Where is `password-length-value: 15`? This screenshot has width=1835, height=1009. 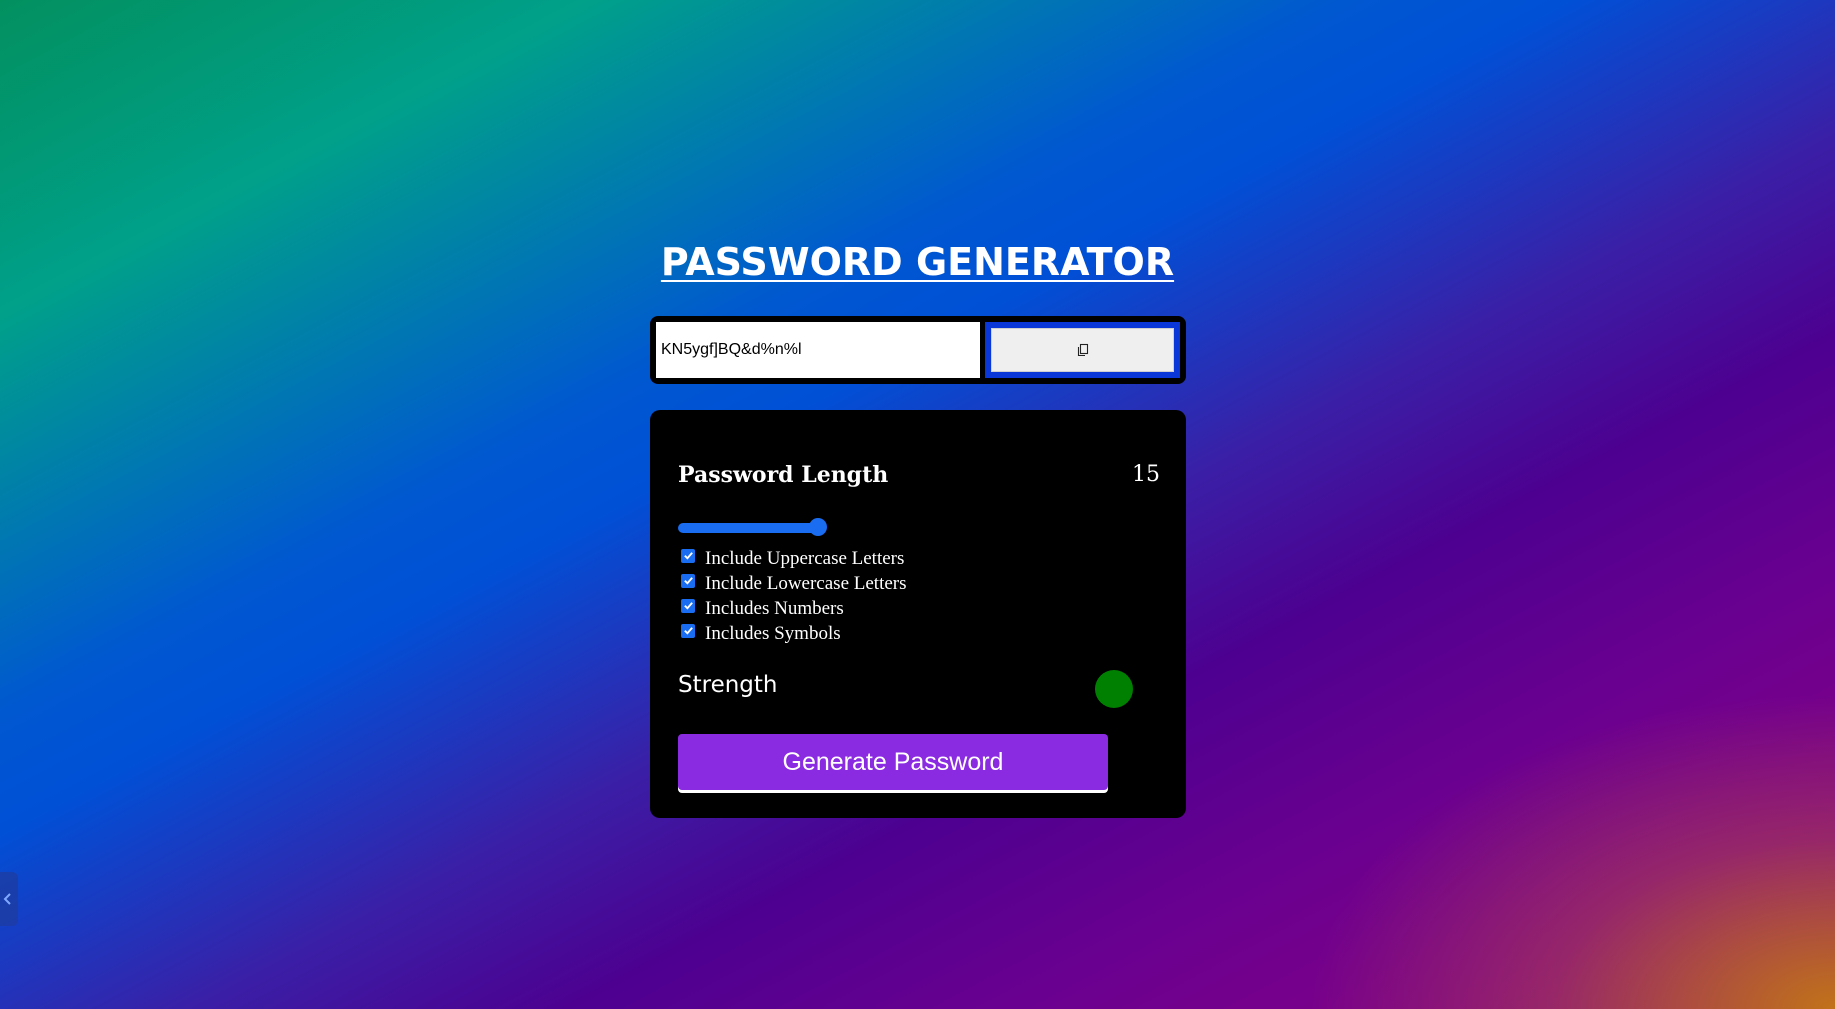 password-length-value: 15 is located at coordinates (1146, 474).